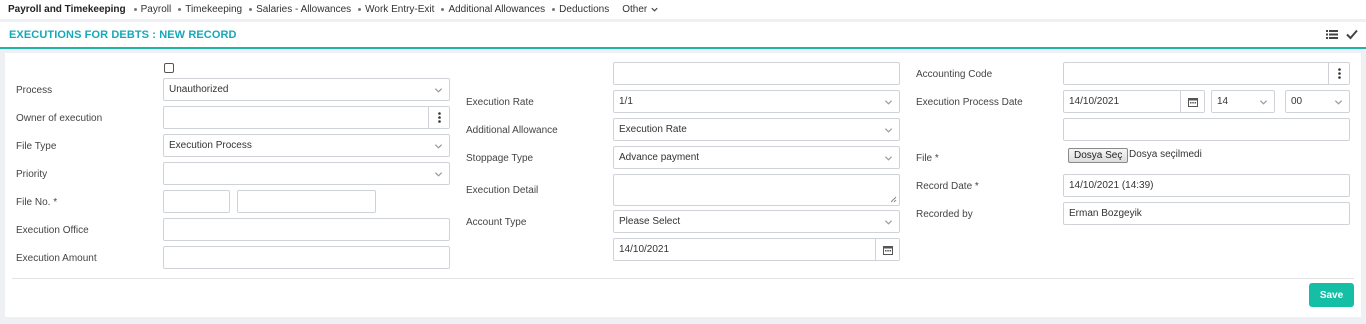 This screenshot has width=1366, height=324. What do you see at coordinates (500, 158) in the screenshot?
I see `stoppage-label: Stoppage Type` at bounding box center [500, 158].